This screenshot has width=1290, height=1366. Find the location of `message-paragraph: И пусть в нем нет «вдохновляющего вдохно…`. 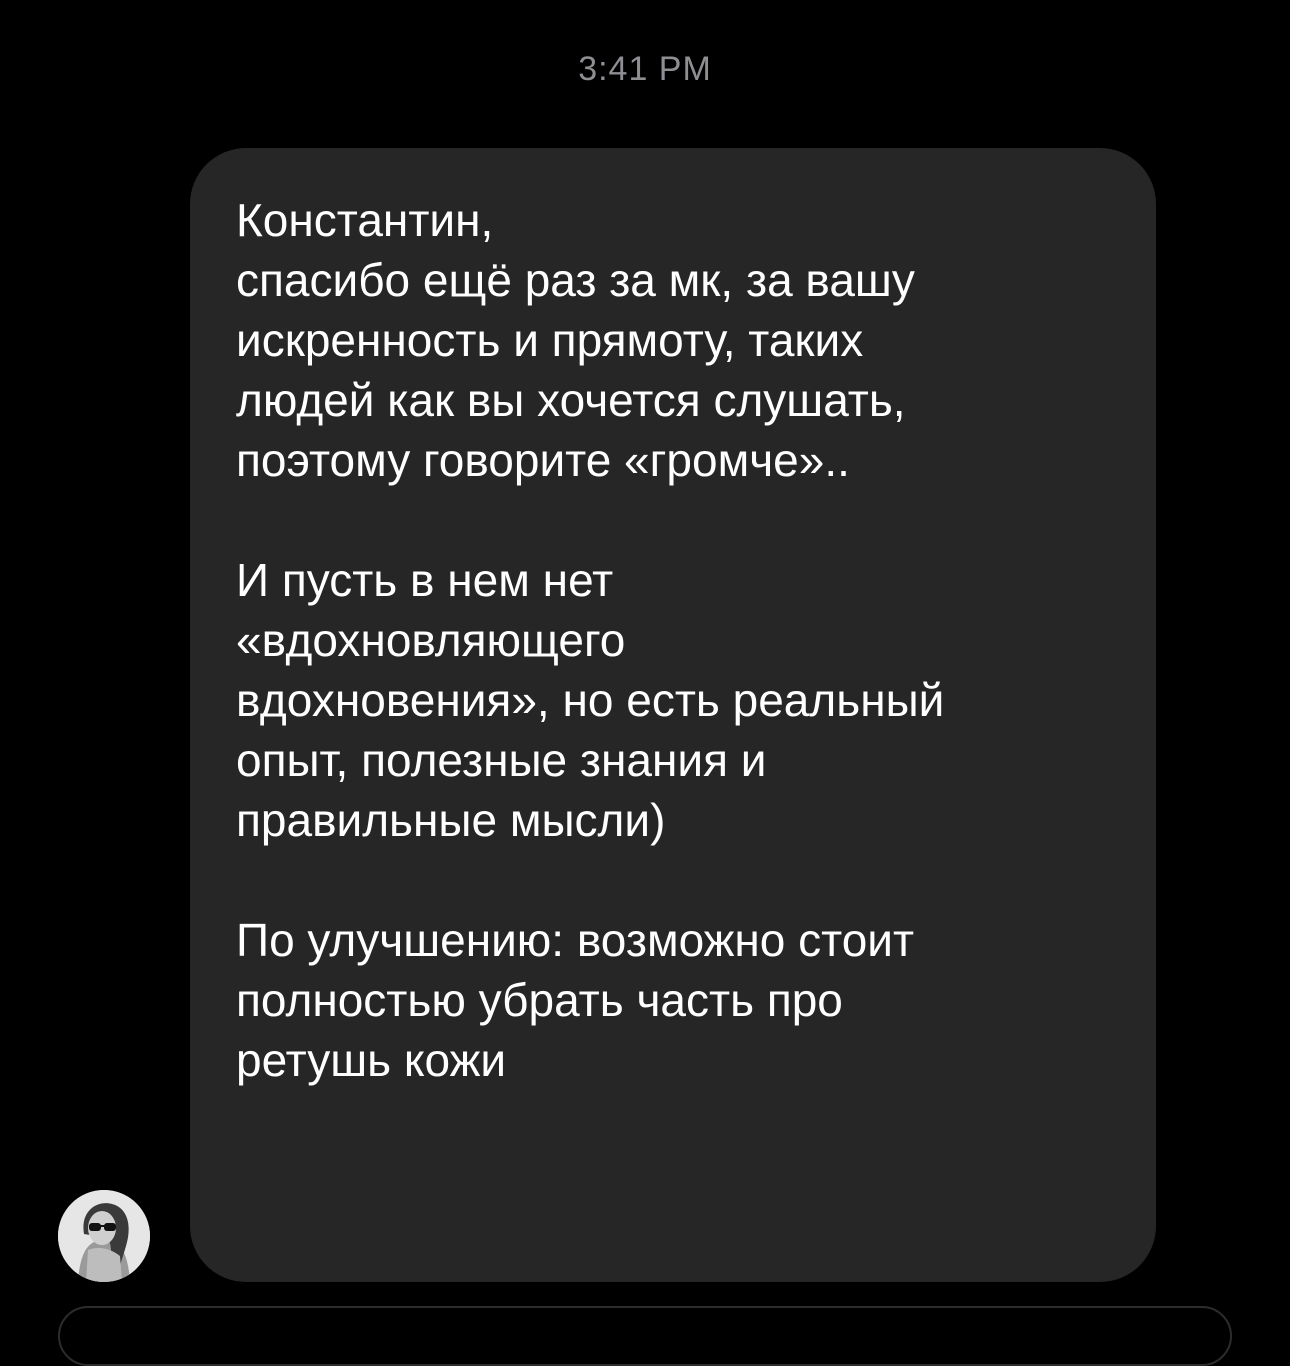

message-paragraph: И пусть в нем нет «вдохновляющего вдохно… is located at coordinates (590, 700).